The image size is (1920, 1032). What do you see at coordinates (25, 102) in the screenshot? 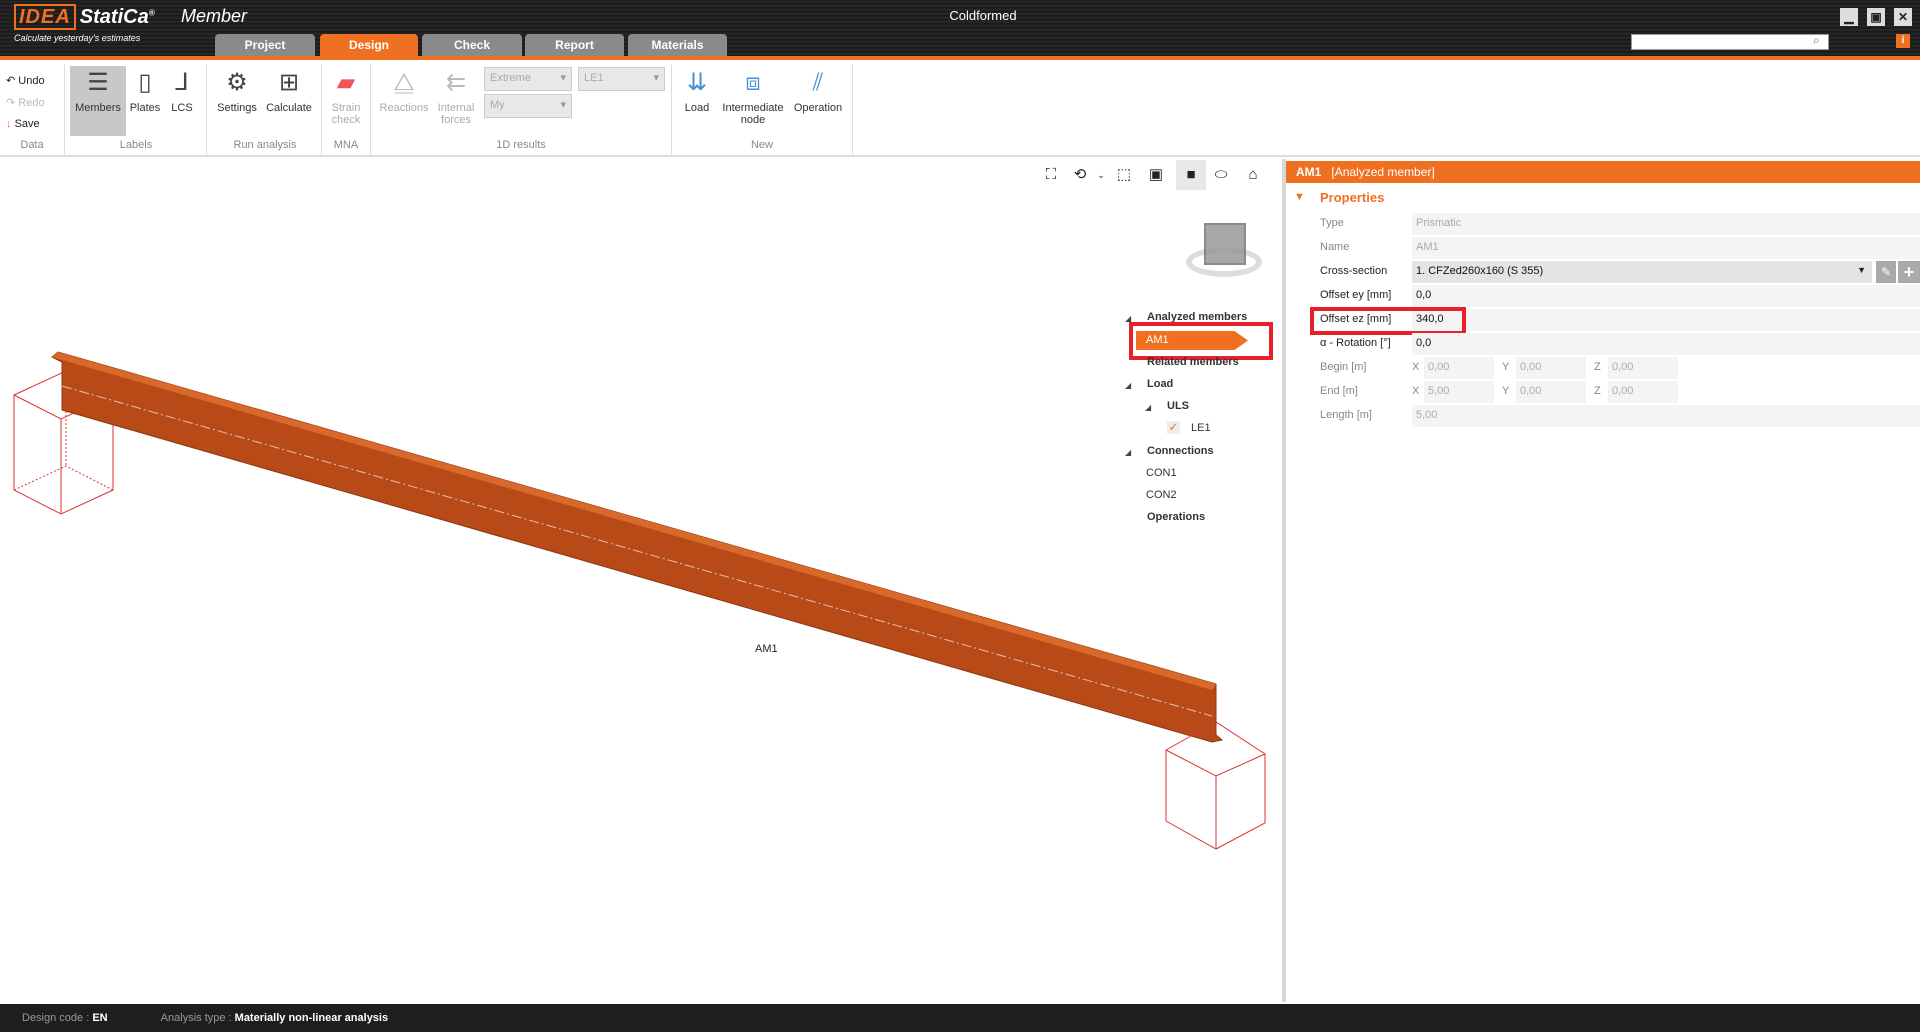
I see `redo-button: ↷ Redo` at bounding box center [25, 102].